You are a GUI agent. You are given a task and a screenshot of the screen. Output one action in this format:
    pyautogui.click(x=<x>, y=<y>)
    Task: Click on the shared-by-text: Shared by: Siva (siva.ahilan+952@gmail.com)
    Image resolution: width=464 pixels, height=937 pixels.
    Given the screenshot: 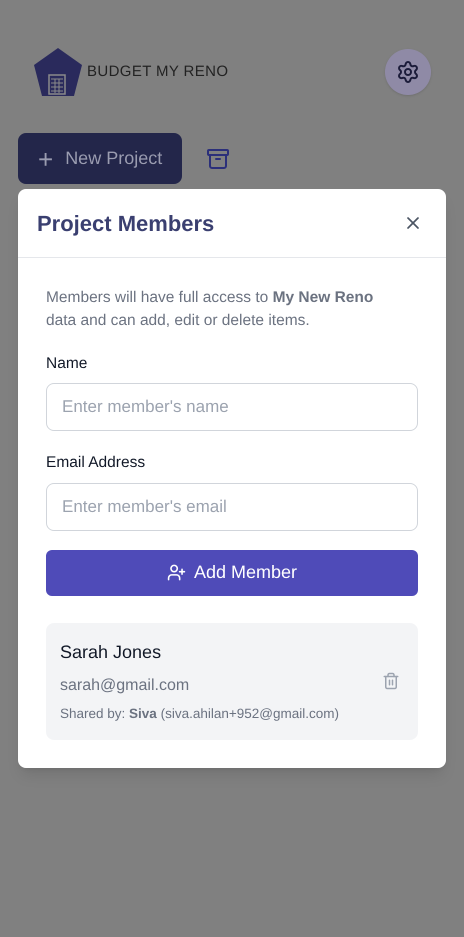 What is the action you would take?
    pyautogui.click(x=199, y=713)
    